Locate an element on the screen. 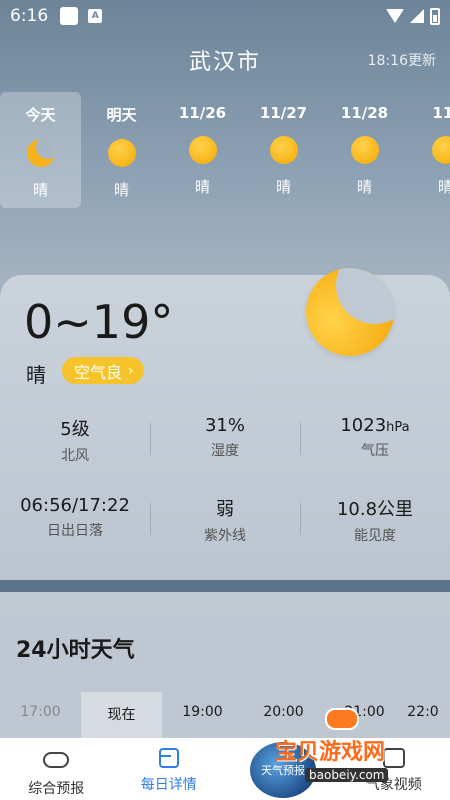 Image resolution: width=450 pixels, height=800 pixels. metric-label: 日出日落 is located at coordinates (75, 531).